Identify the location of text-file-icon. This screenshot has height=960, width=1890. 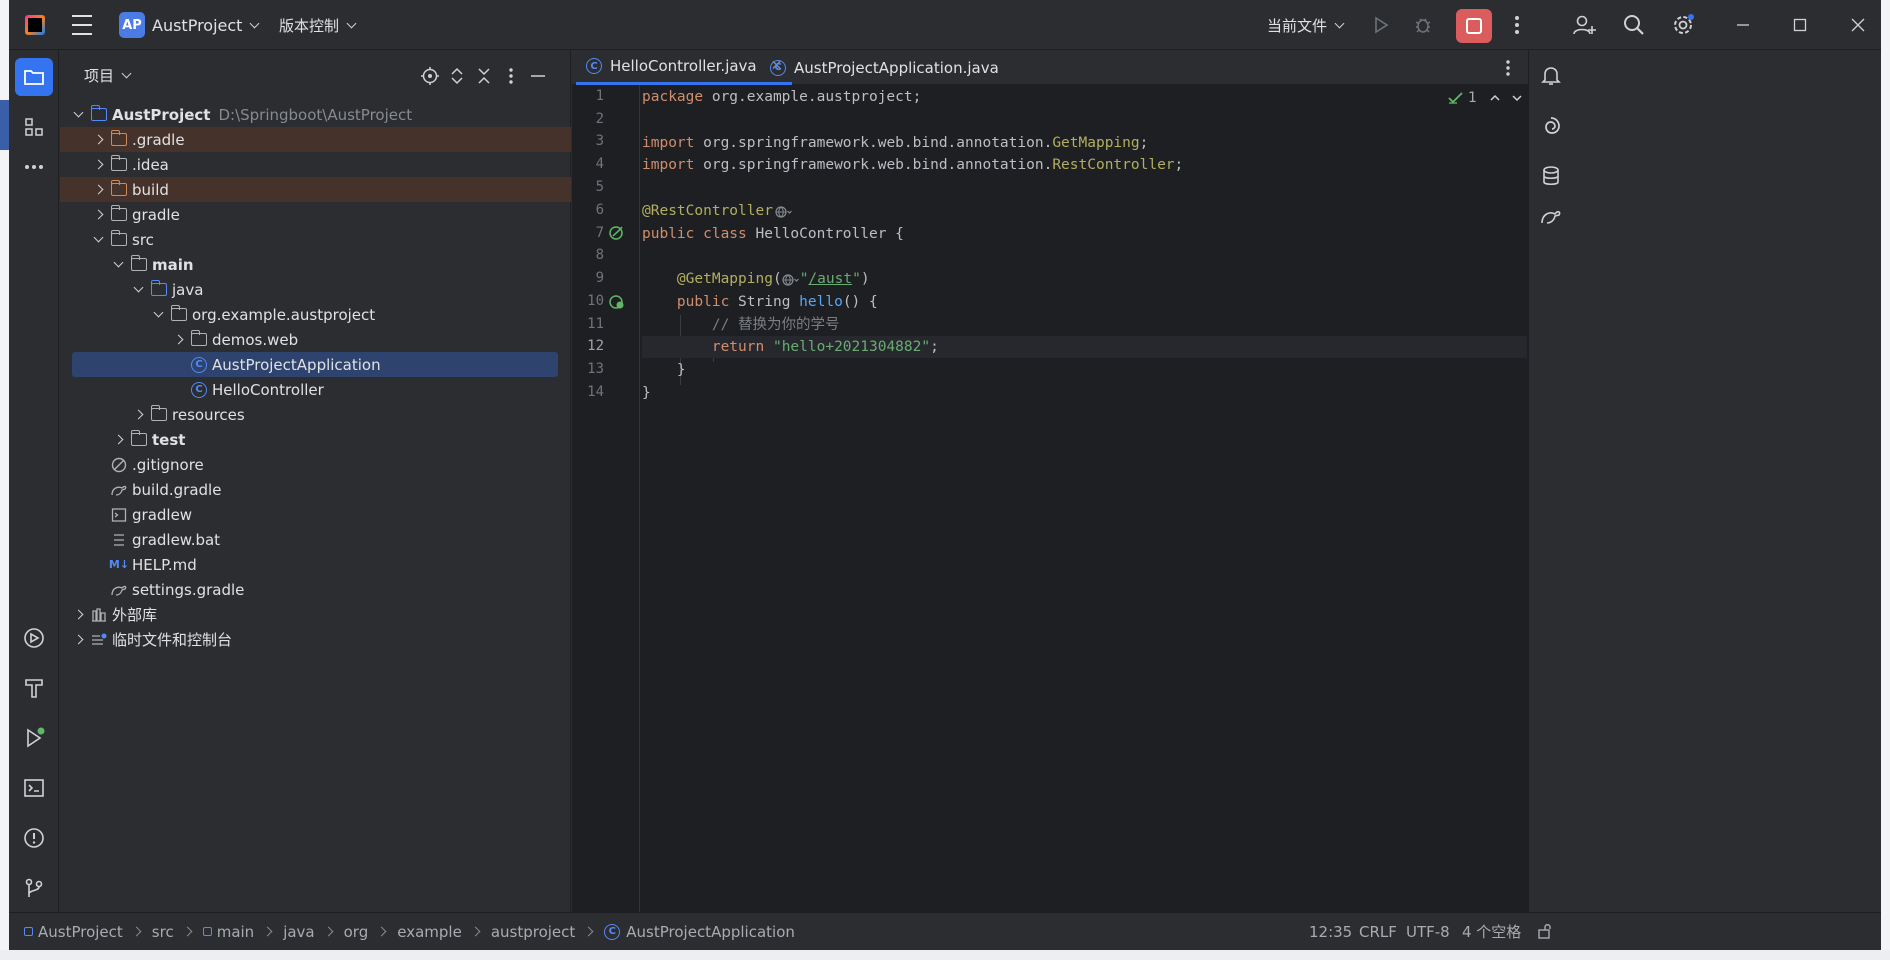
(119, 540).